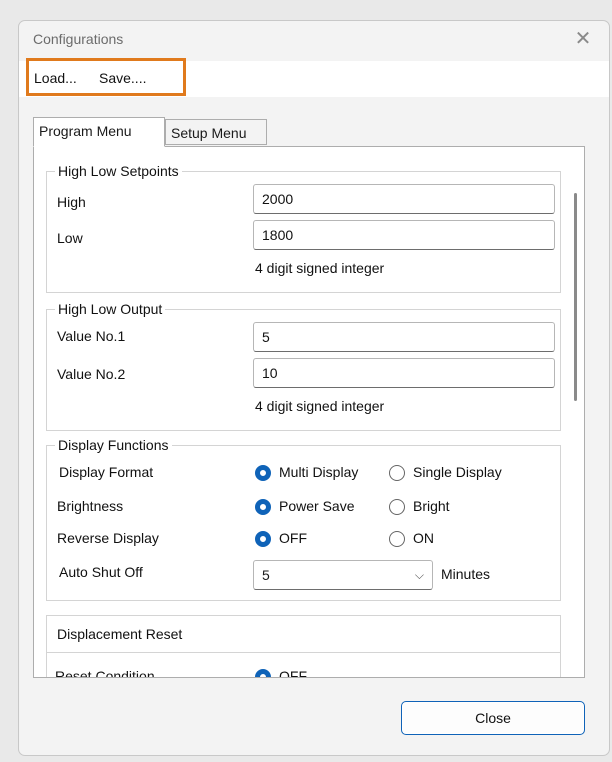  What do you see at coordinates (91, 336) in the screenshot?
I see `value1-label: Value No.1` at bounding box center [91, 336].